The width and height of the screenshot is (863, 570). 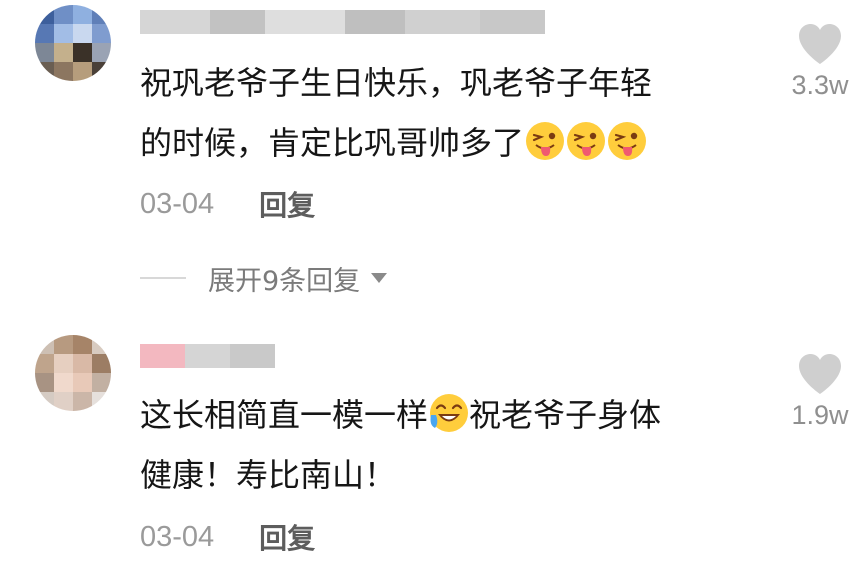 What do you see at coordinates (379, 278) in the screenshot?
I see `caret-down-icon` at bounding box center [379, 278].